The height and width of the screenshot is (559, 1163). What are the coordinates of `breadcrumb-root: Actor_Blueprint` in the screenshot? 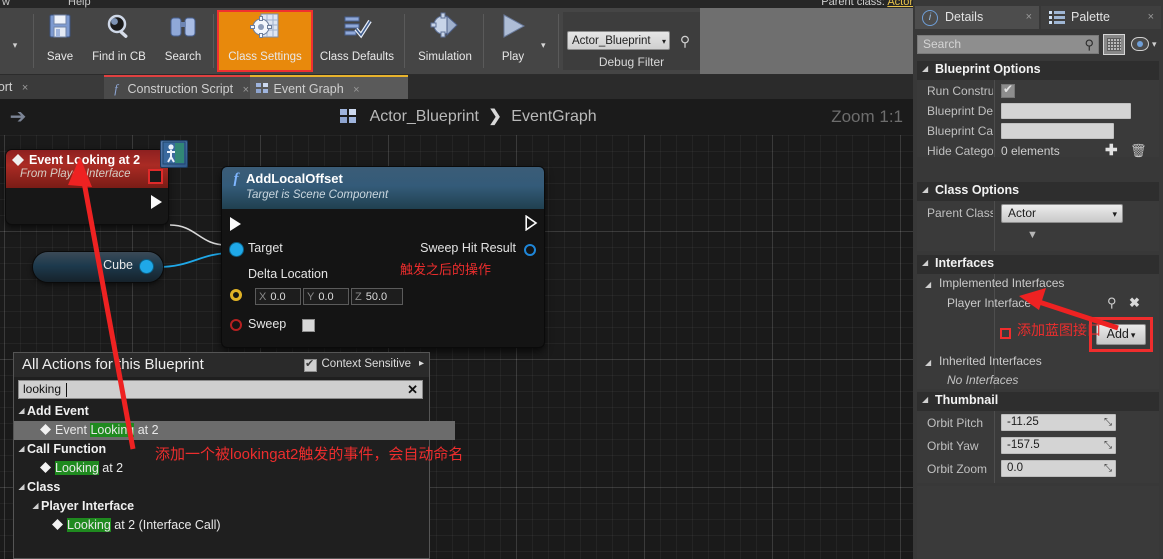 It's located at (424, 116).